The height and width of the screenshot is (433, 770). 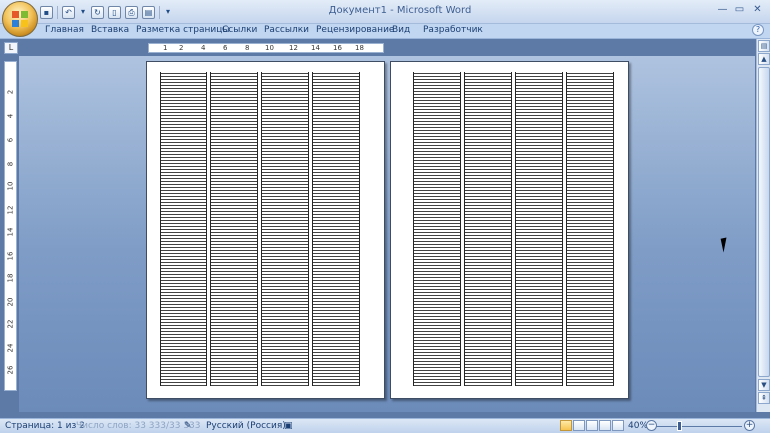 What do you see at coordinates (10, 324) in the screenshot?
I see `ruler-tick: 22` at bounding box center [10, 324].